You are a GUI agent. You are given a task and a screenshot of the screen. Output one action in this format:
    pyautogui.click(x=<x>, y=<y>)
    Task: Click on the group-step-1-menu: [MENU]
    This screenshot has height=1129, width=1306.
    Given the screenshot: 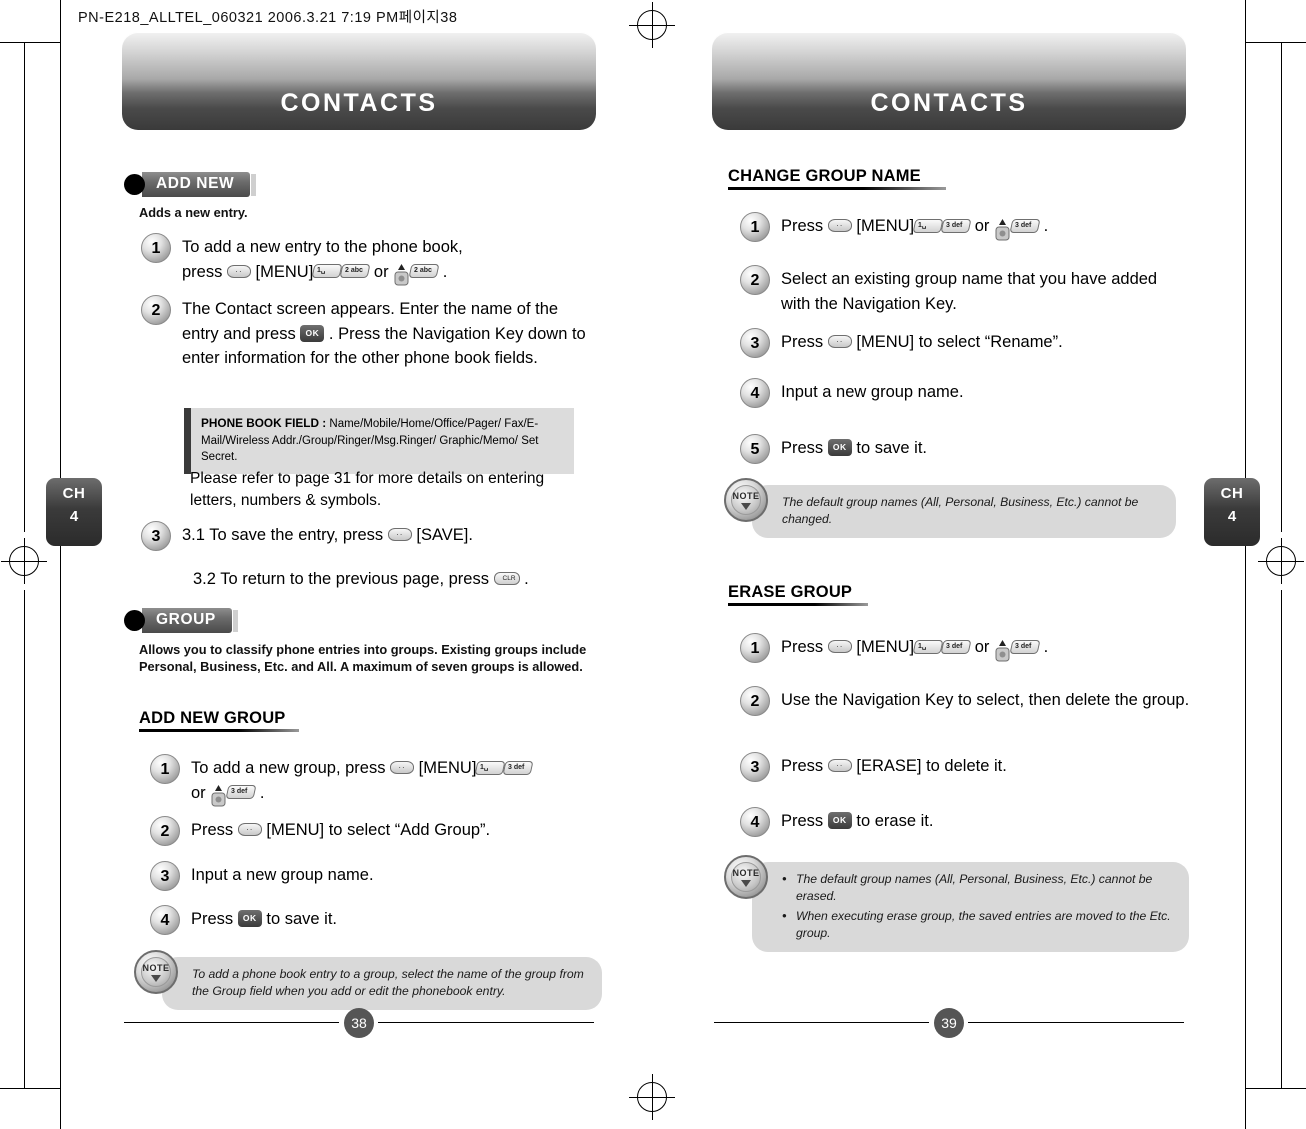 What is the action you would take?
    pyautogui.click(x=447, y=768)
    